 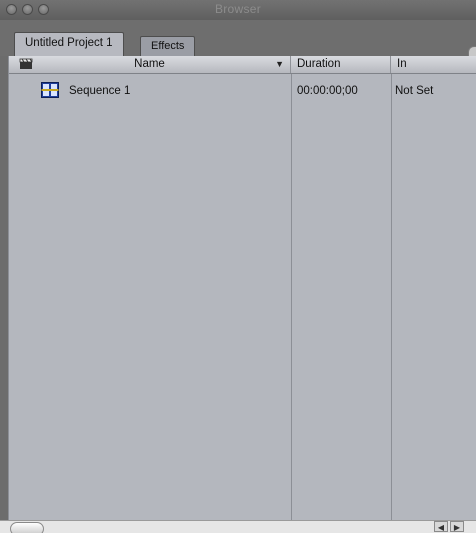 What do you see at coordinates (441, 526) in the screenshot?
I see `scroll-left-arrow-icon: ◀` at bounding box center [441, 526].